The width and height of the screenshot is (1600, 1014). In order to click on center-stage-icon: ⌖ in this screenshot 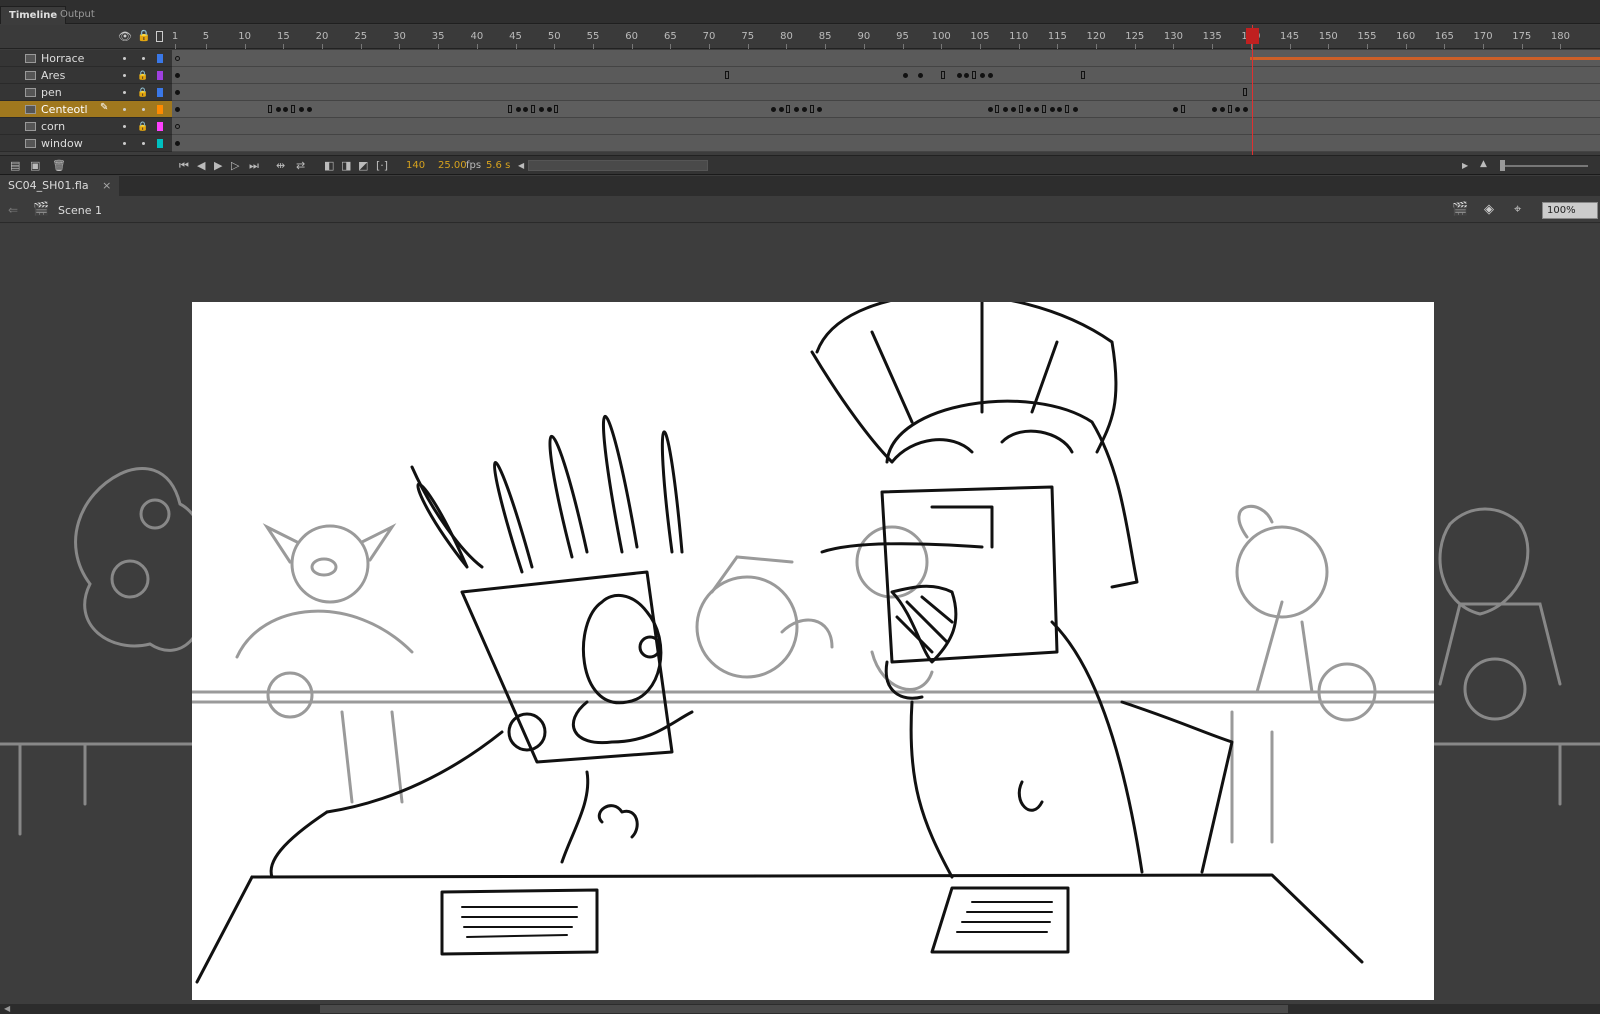, I will do `click(1517, 209)`.